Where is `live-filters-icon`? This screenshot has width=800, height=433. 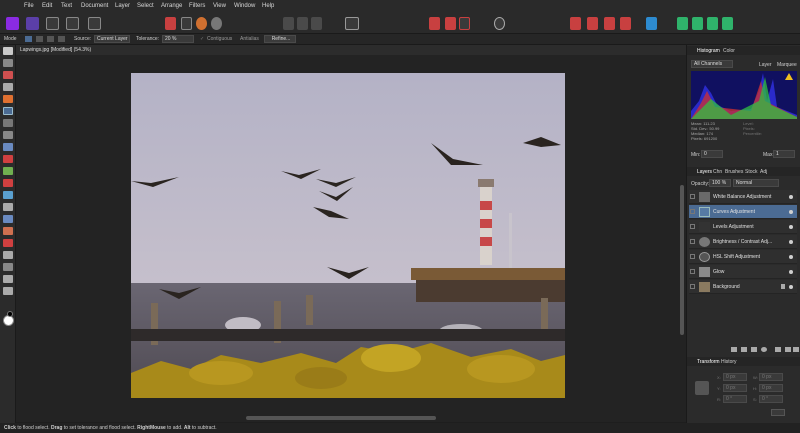 live-filters-icon is located at coordinates (754, 349).